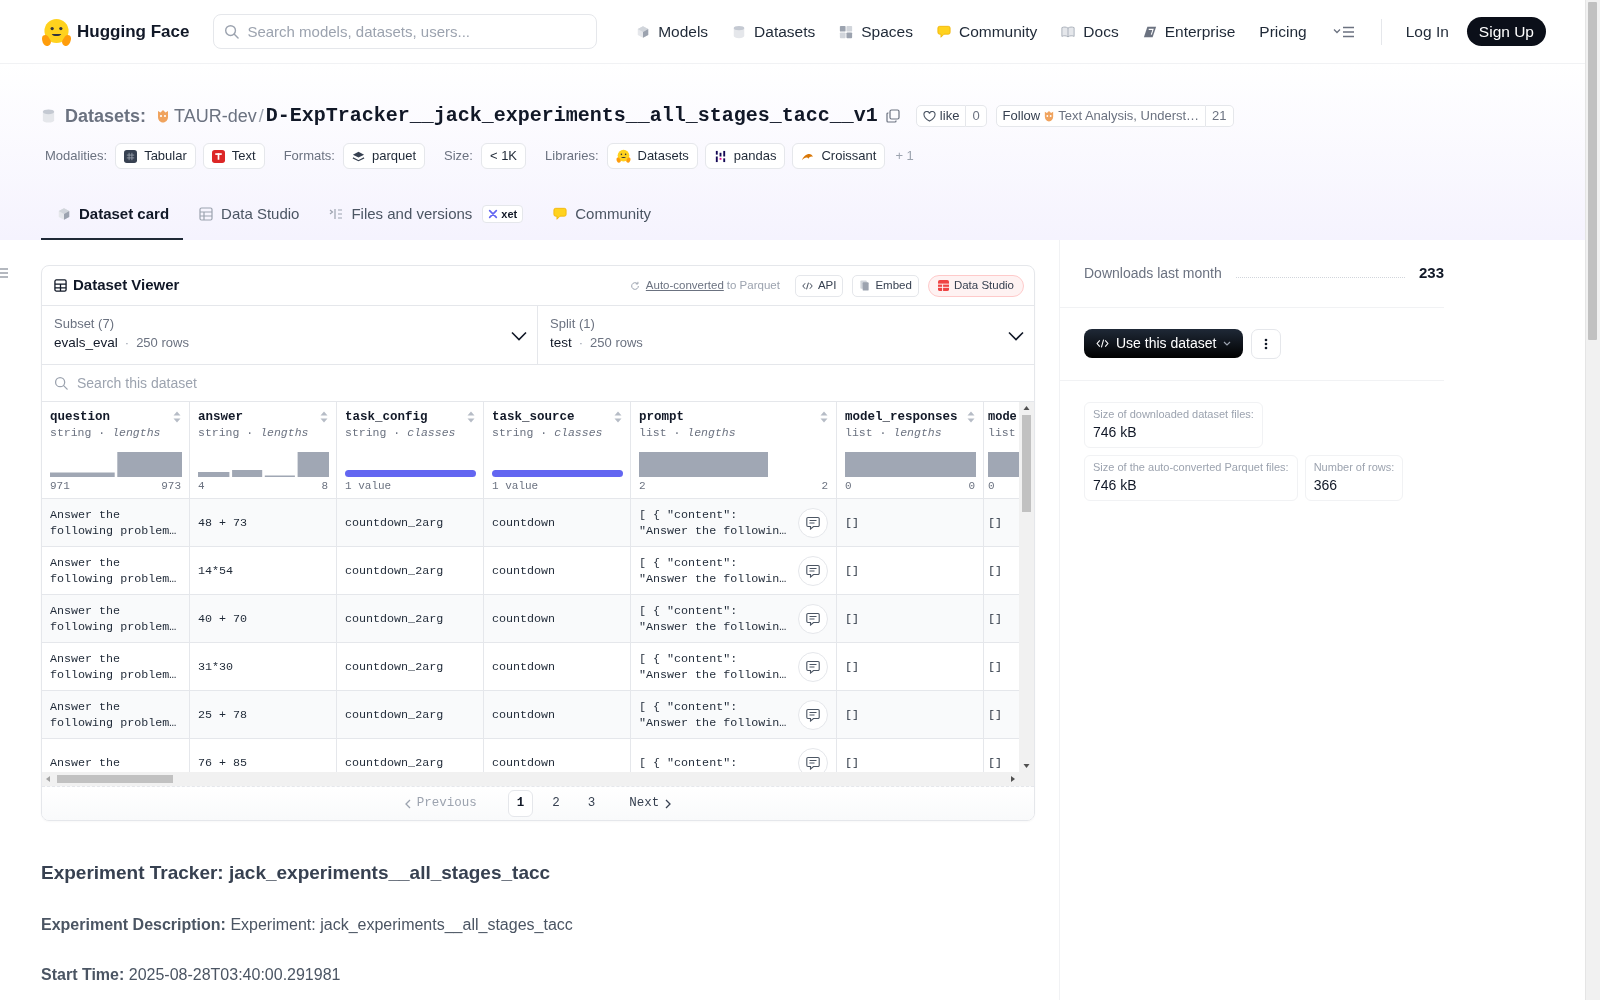 Image resolution: width=1600 pixels, height=1000 pixels. I want to click on nav-link: Datasets, so click(774, 31).